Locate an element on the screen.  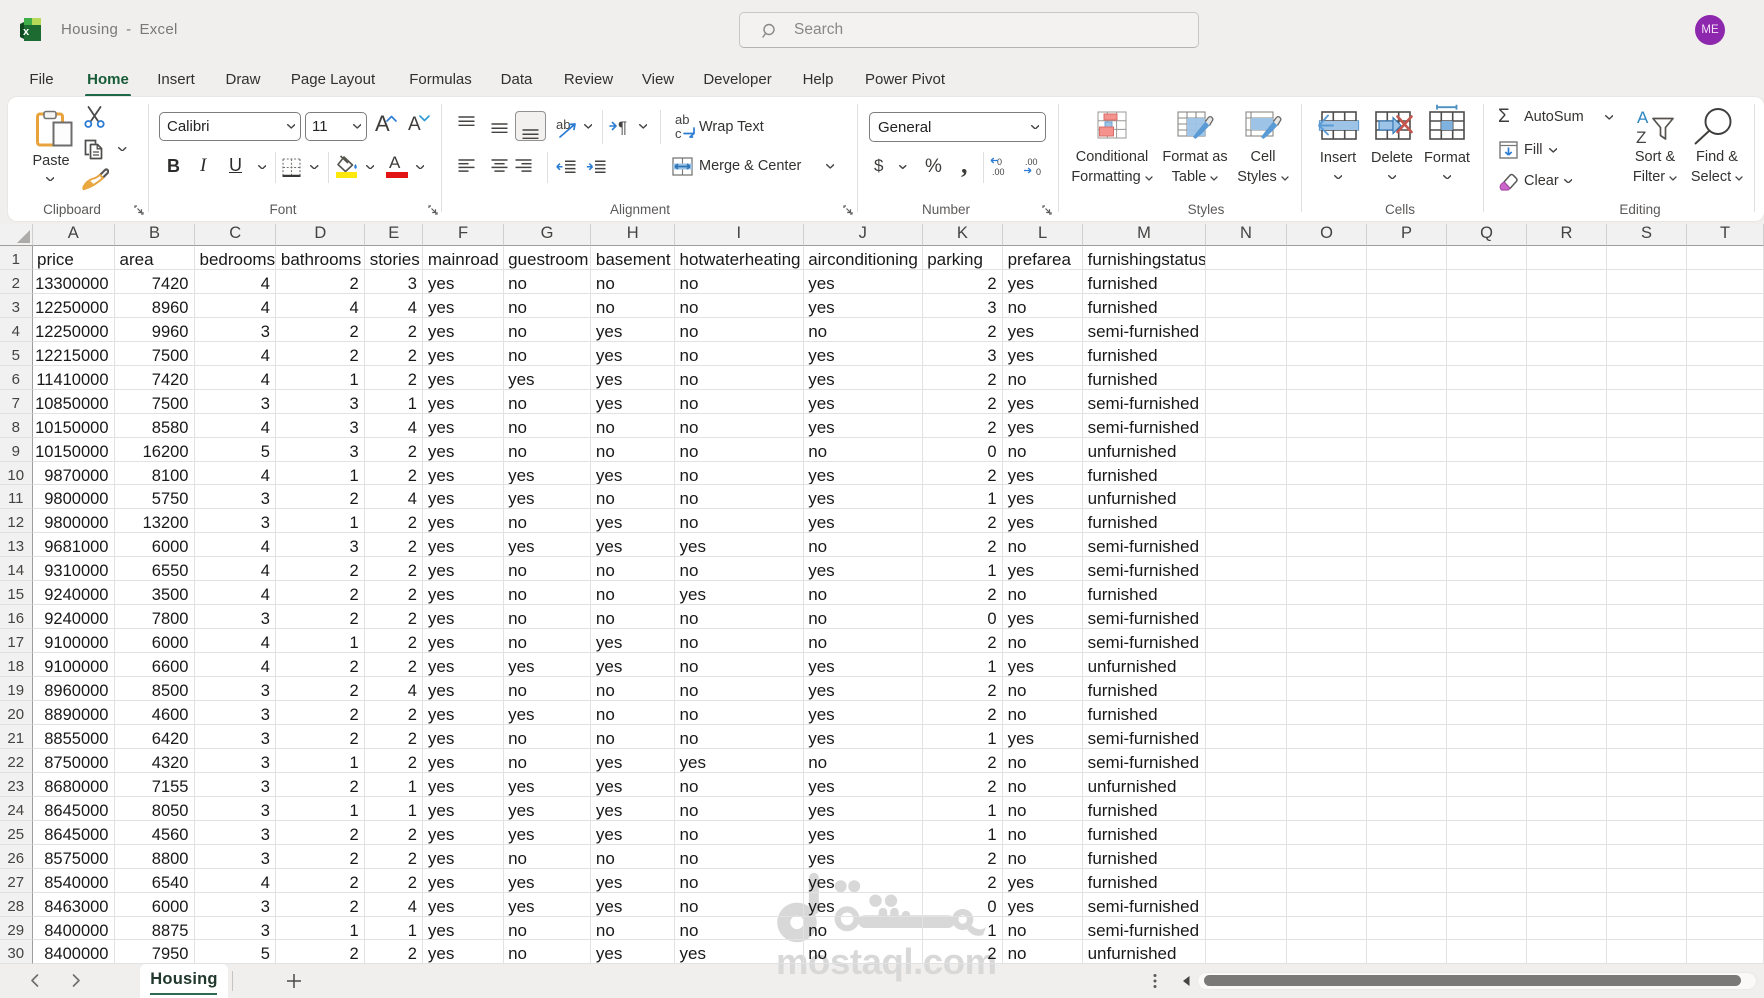
svg-text: c is located at coordinates (678, 133).